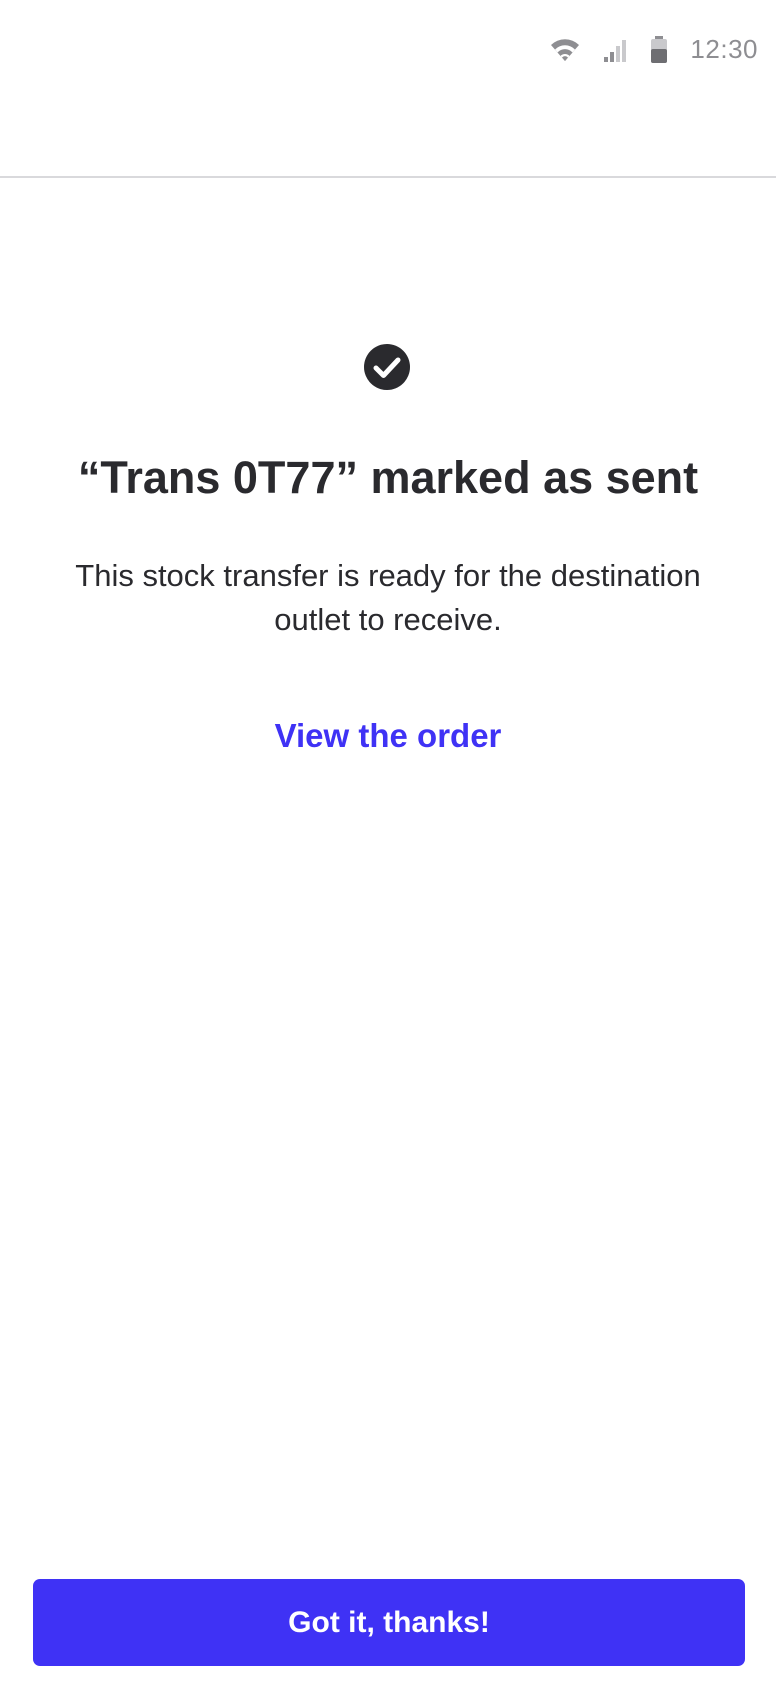 This screenshot has height=1682, width=776. Describe the element at coordinates (388, 139) in the screenshot. I see `app-header` at that location.